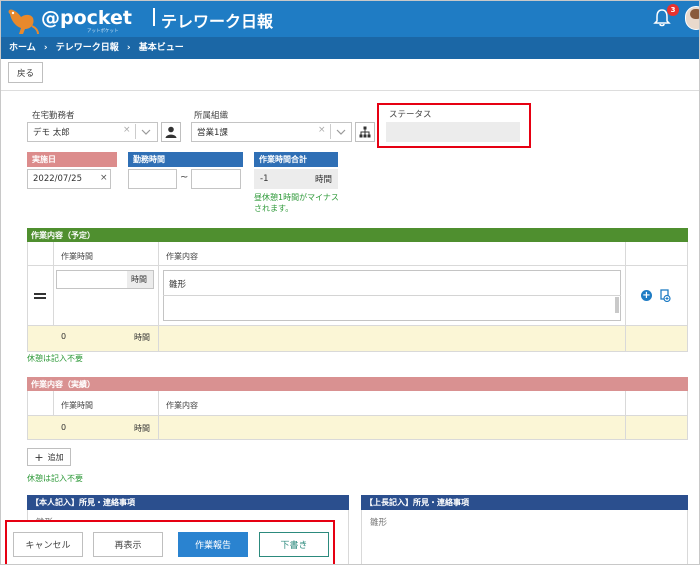 Image resolution: width=700 pixels, height=565 pixels. I want to click on breadcrumb-telework: テレワーク日報, so click(87, 48).